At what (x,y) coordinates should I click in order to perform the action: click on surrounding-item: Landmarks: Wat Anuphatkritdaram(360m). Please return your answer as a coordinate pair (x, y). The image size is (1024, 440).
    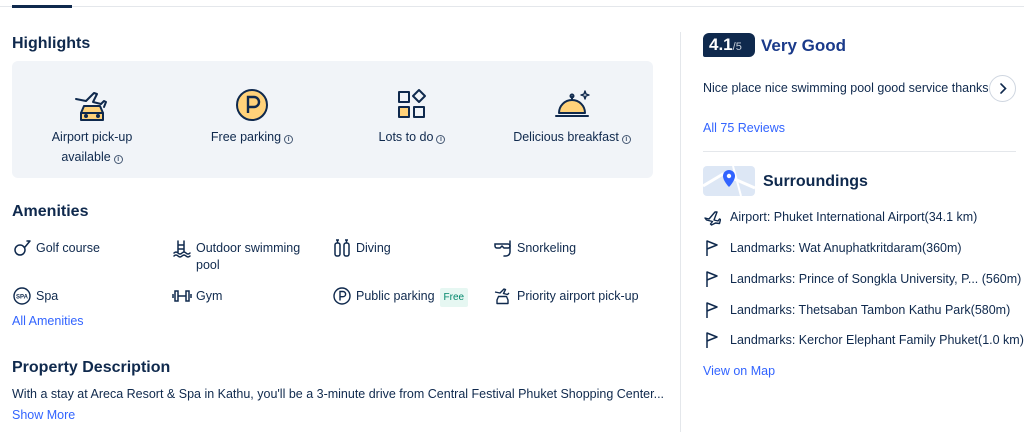
    Looking at the image, I should click on (832, 248).